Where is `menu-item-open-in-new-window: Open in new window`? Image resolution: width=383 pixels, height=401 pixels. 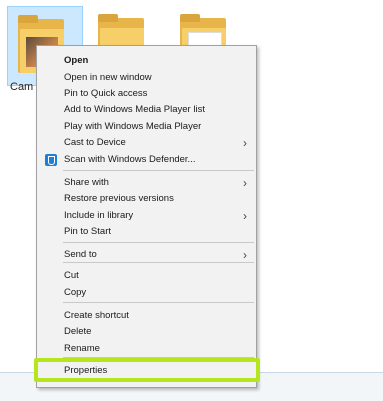 menu-item-open-in-new-window: Open in new window is located at coordinates (146, 78).